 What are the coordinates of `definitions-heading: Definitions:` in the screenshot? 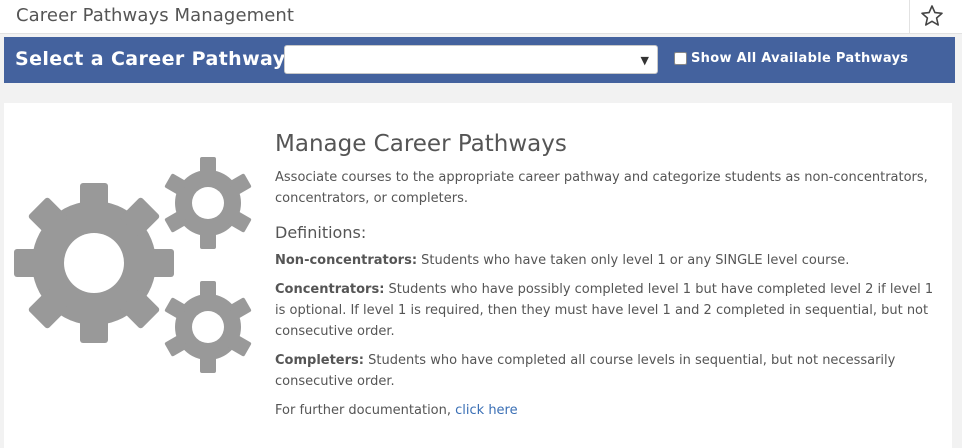 It's located at (321, 232).